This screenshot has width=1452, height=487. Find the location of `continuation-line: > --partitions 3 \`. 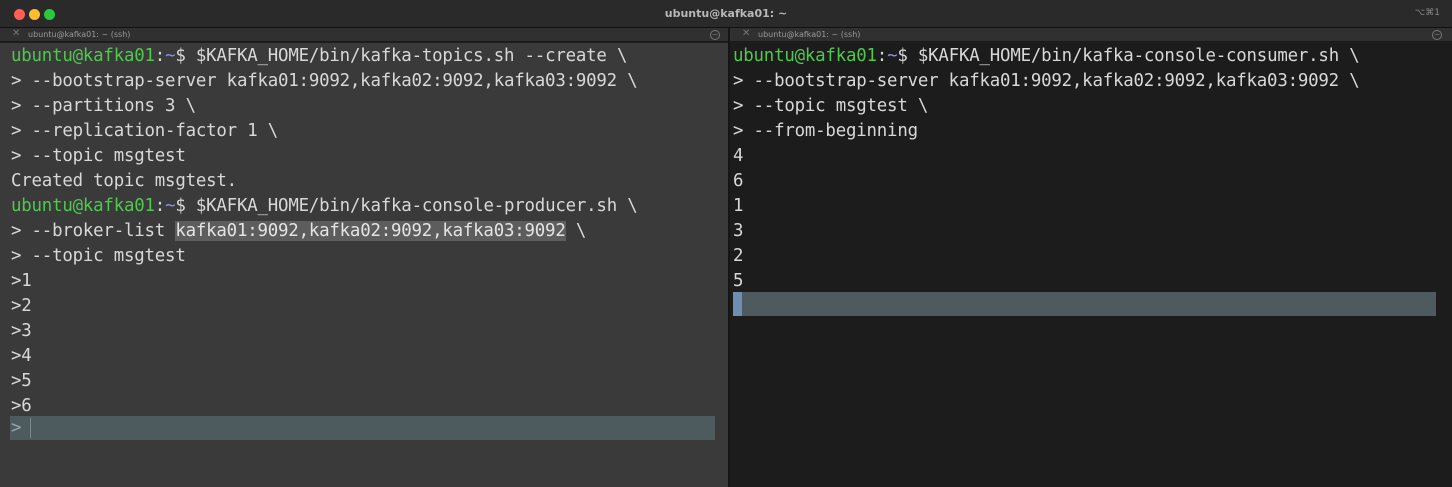

continuation-line: > --partitions 3 \ is located at coordinates (103, 106).